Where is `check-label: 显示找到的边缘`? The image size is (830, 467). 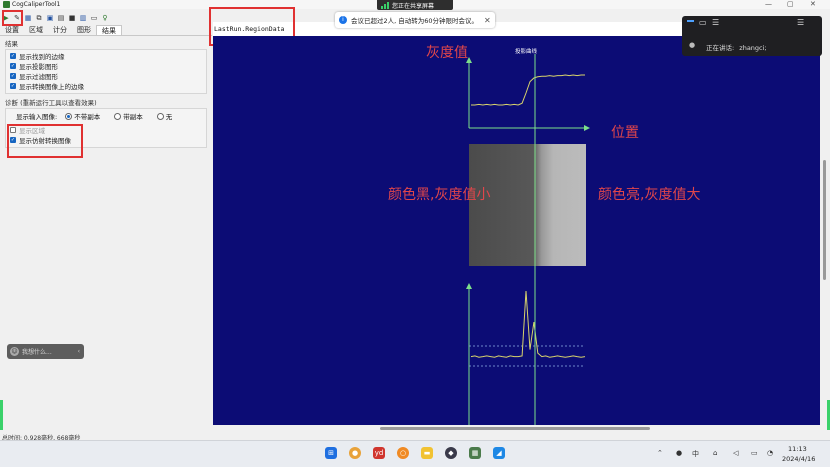 check-label: 显示找到的边缘 is located at coordinates (42, 57).